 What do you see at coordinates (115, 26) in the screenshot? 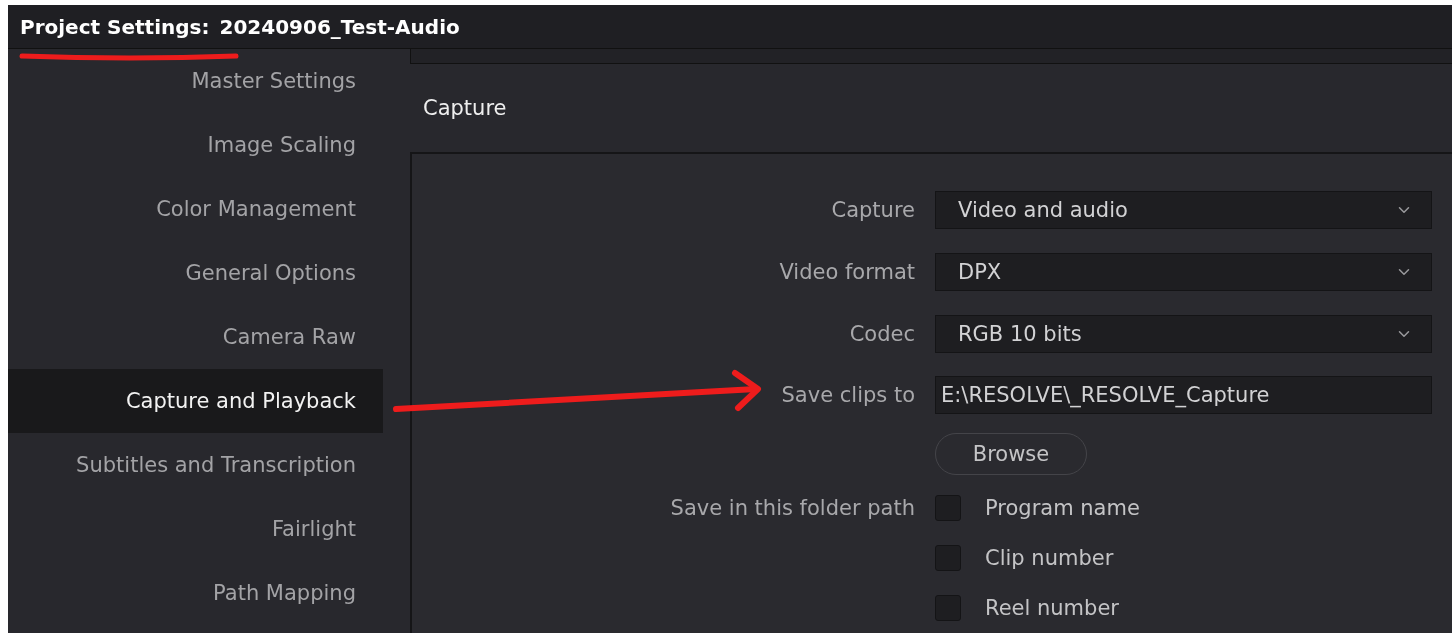
I see `window-title: Project Settings:` at bounding box center [115, 26].